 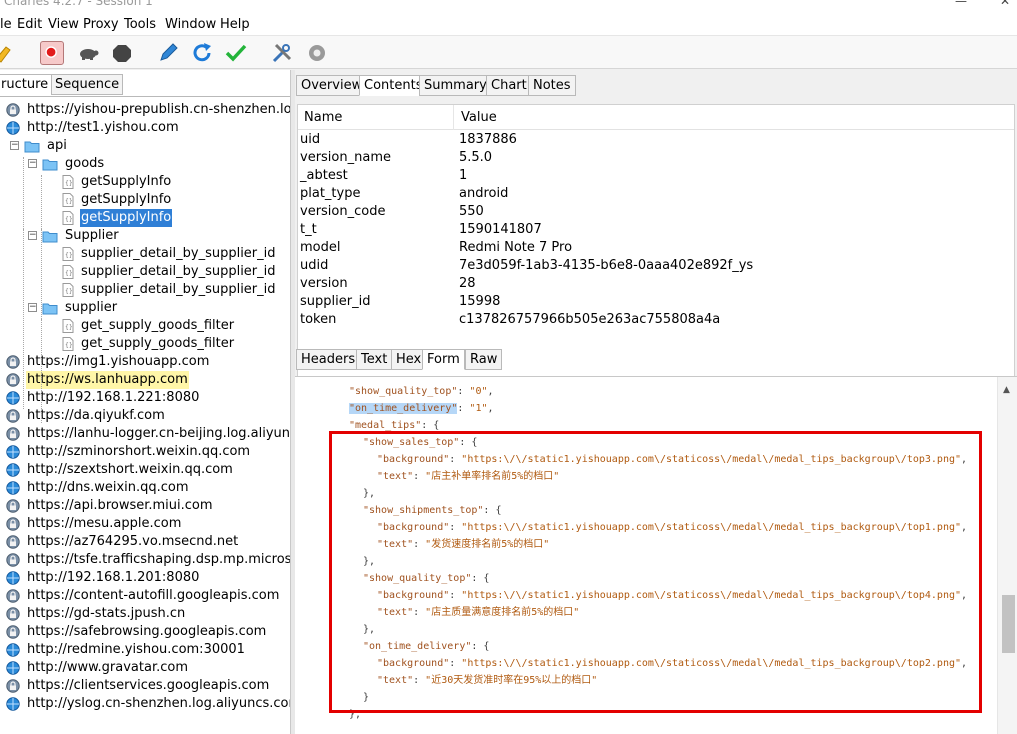 What do you see at coordinates (1005, 4) in the screenshot?
I see `close-icon: ✕` at bounding box center [1005, 4].